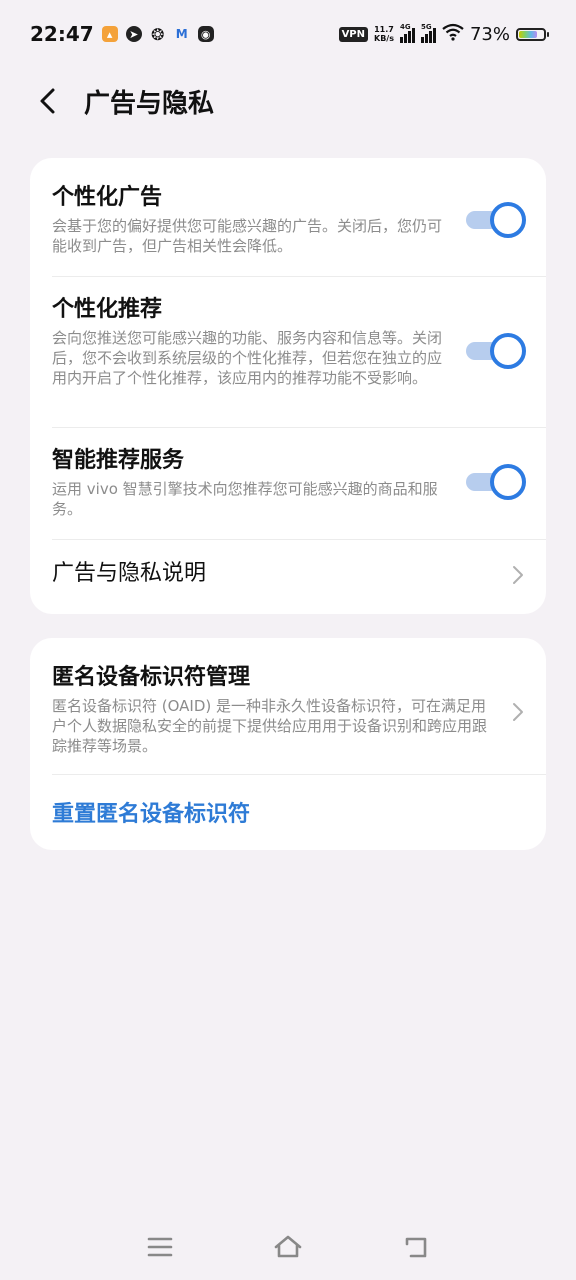 This screenshot has width=576, height=1280. Describe the element at coordinates (426, 27) in the screenshot. I see `signal-5g-label: 5G` at that location.